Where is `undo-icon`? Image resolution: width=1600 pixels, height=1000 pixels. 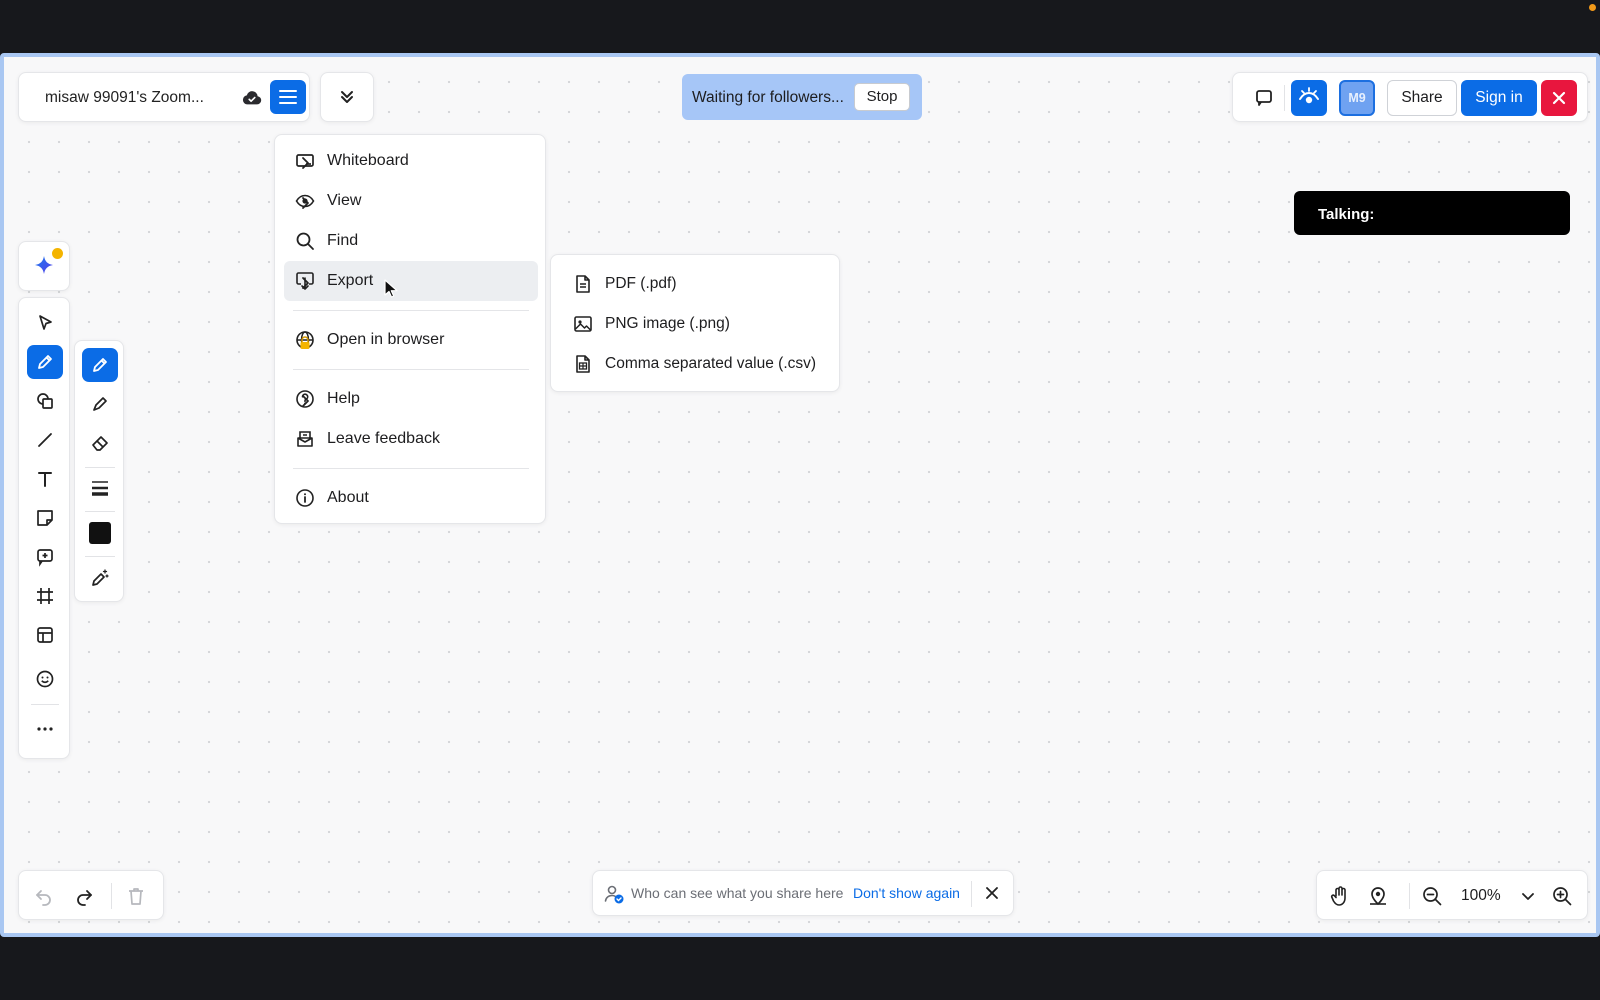 undo-icon is located at coordinates (43, 898).